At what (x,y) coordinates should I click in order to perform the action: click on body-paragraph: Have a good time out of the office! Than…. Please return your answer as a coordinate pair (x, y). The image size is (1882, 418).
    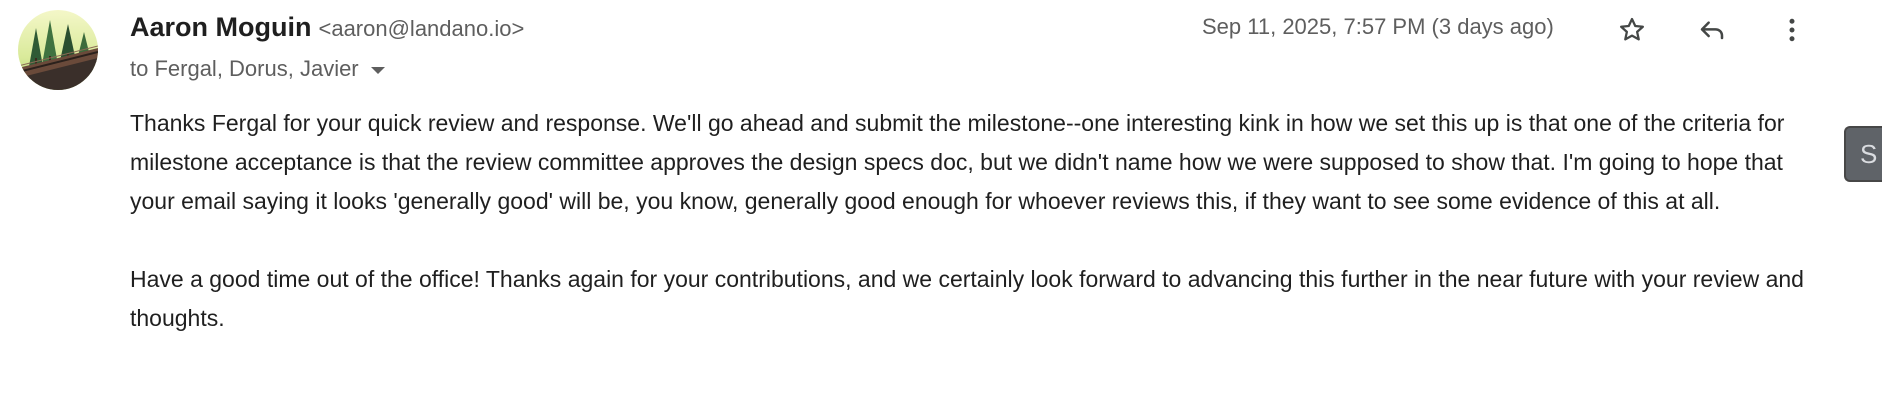
    Looking at the image, I should click on (967, 298).